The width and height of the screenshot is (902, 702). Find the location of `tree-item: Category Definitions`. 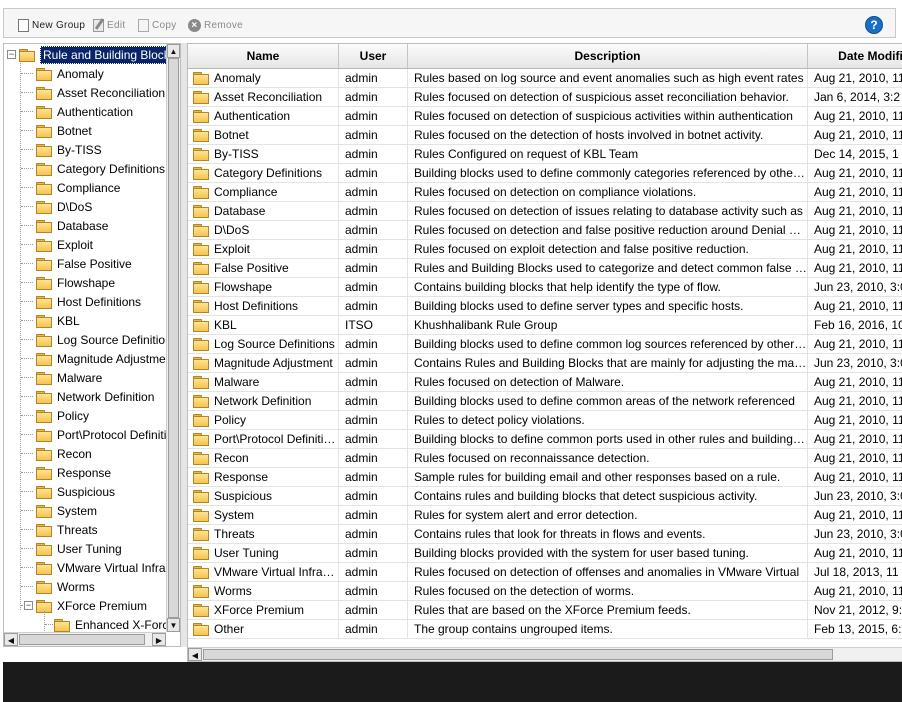

tree-item: Category Definitions is located at coordinates (100, 168).